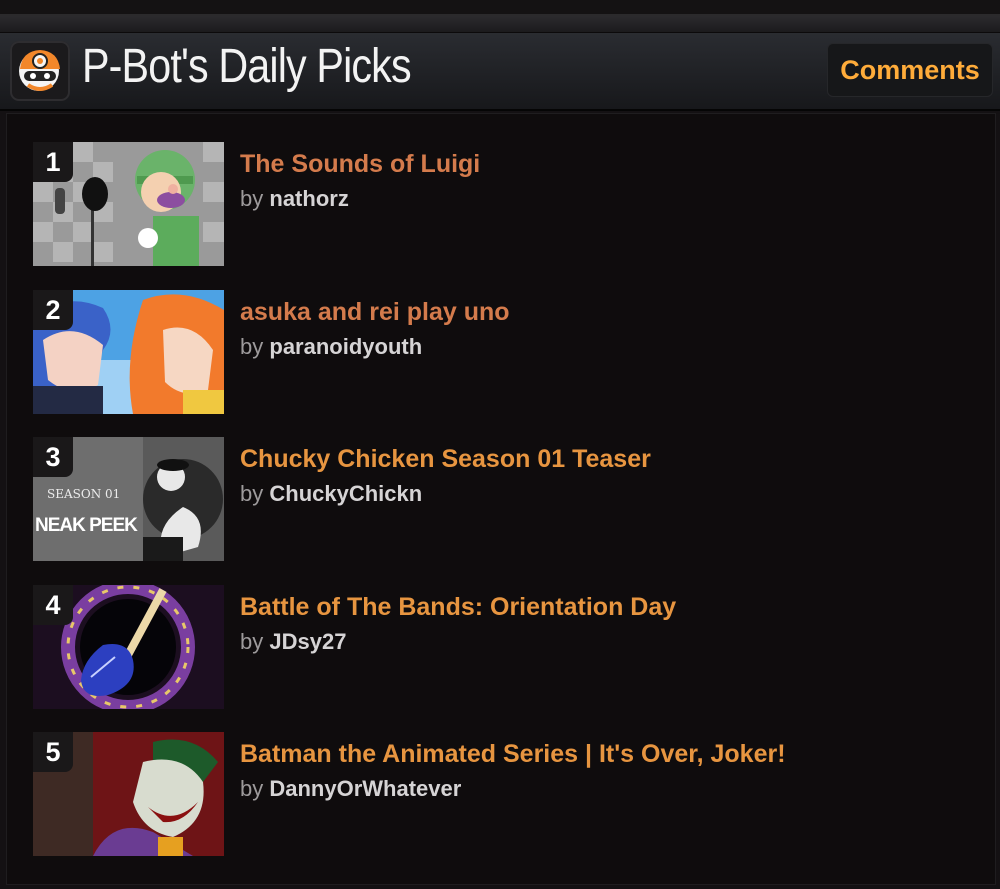 The height and width of the screenshot is (889, 1000). I want to click on thumb-caption-sneak-peek: NEAK PEEK, so click(86, 525).